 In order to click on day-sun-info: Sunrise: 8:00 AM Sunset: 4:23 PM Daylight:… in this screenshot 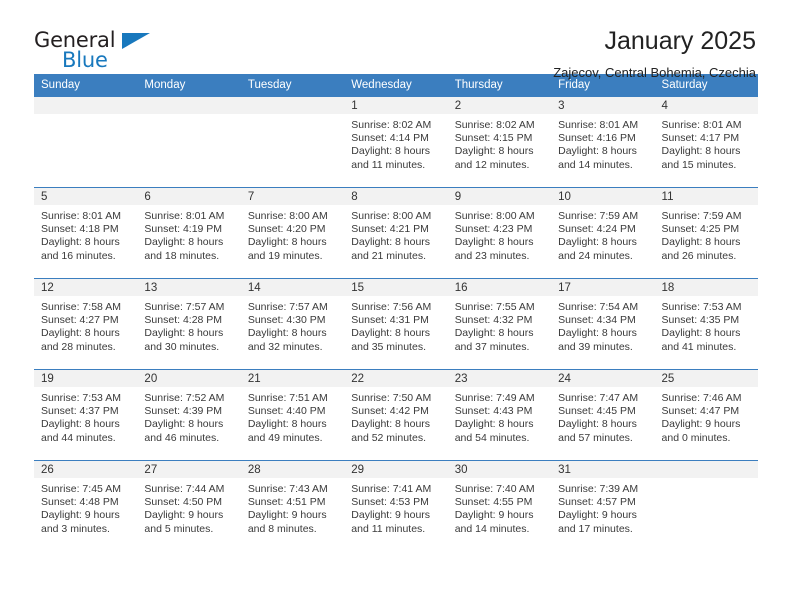, I will do `click(499, 234)`.